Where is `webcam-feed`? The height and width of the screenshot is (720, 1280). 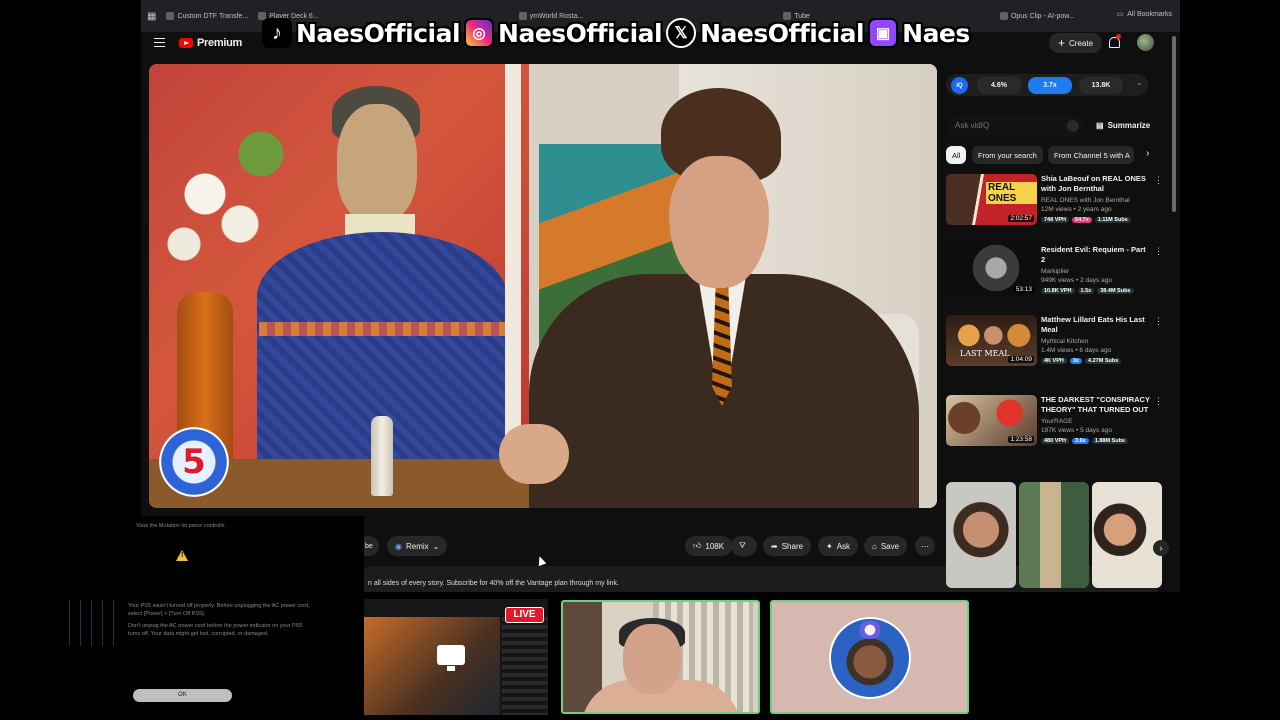 webcam-feed is located at coordinates (660, 657).